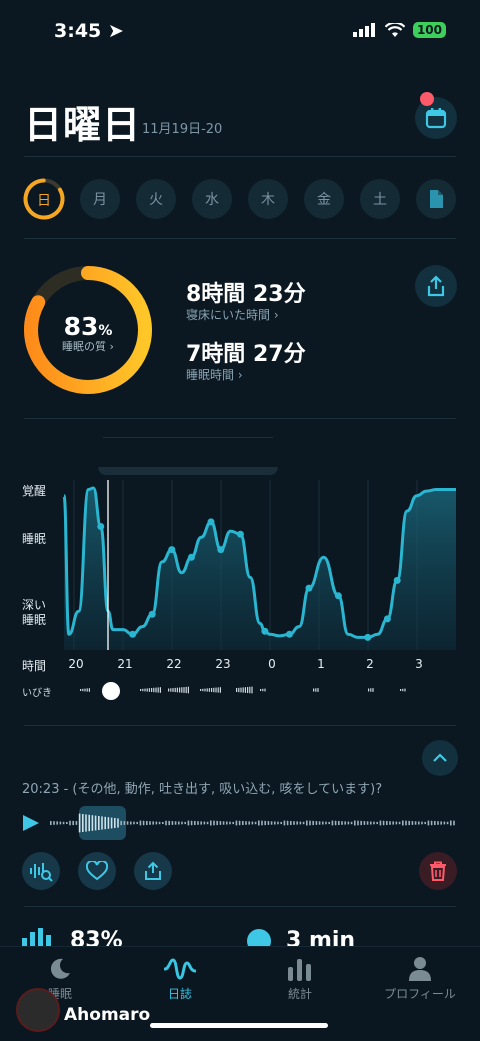 This screenshot has width=480, height=1041. I want to click on y-label-sleep: 睡眠, so click(34, 539).